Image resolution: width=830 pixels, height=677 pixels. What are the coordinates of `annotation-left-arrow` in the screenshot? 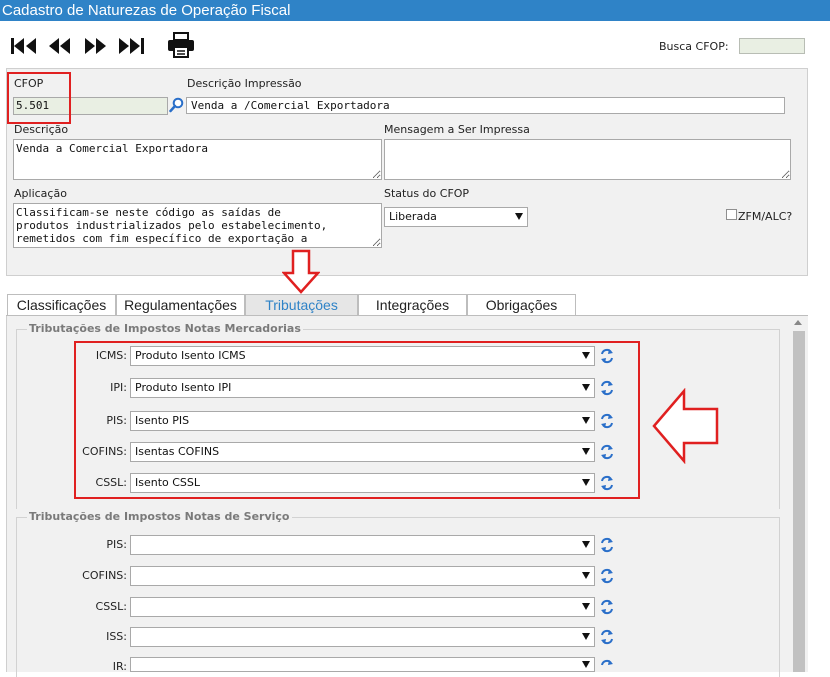 It's located at (685, 426).